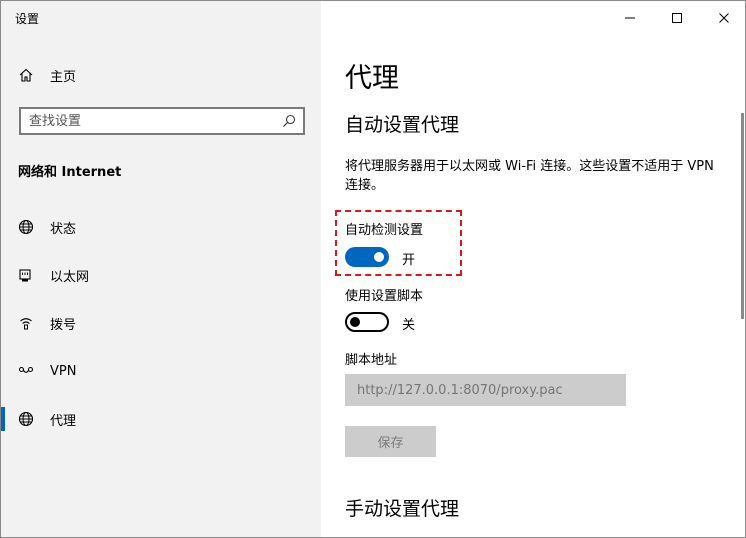 The width and height of the screenshot is (746, 538). I want to click on scrollbar, so click(742, 216).